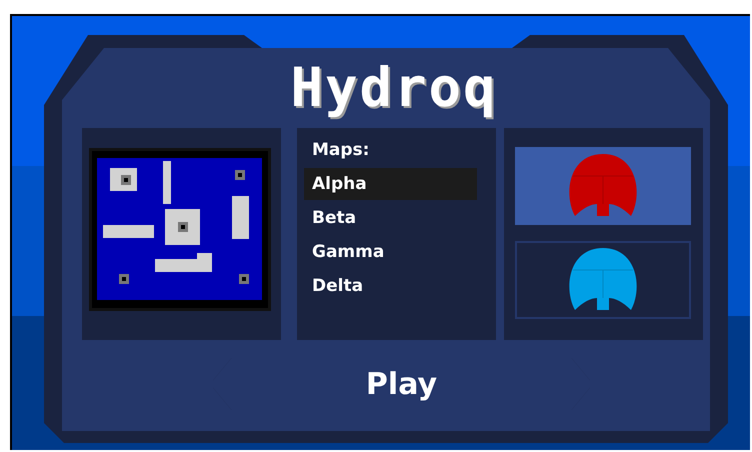 This screenshot has width=752, height=452. What do you see at coordinates (401, 384) in the screenshot?
I see `play-button: Play` at bounding box center [401, 384].